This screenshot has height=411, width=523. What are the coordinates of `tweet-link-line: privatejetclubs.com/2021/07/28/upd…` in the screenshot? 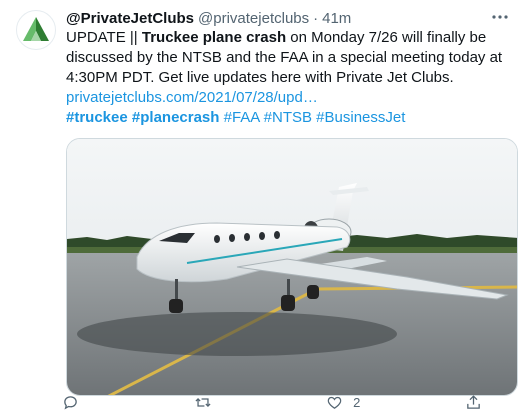 It's located at (288, 98).